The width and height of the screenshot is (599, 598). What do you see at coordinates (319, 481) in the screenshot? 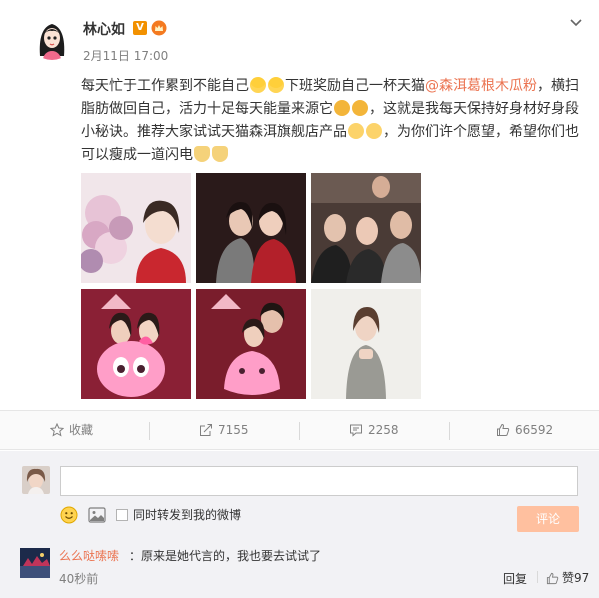
I see `comment-input` at bounding box center [319, 481].